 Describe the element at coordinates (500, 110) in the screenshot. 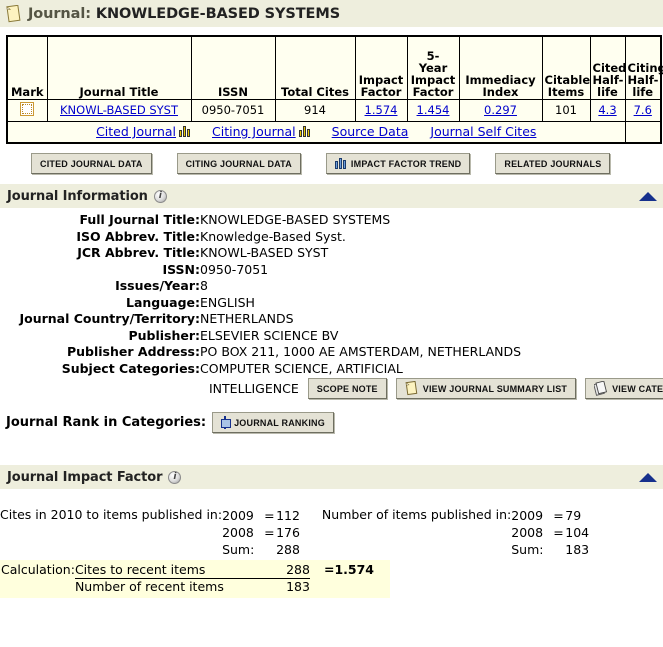

I see `immediacy-index-link: 0.297` at that location.